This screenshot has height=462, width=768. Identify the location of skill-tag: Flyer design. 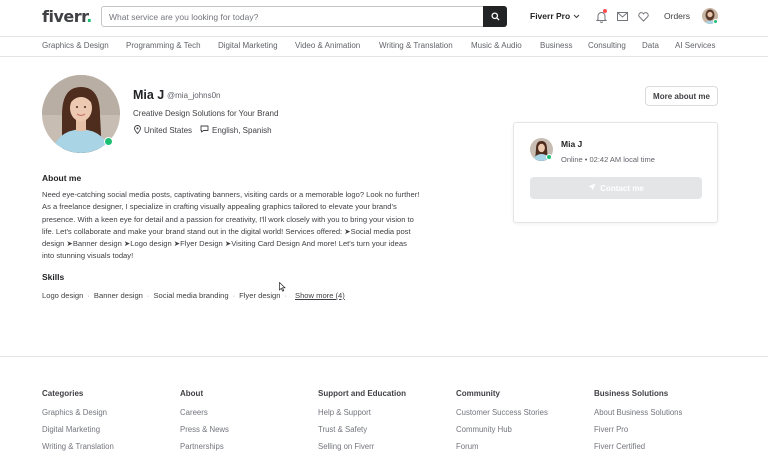
(259, 295).